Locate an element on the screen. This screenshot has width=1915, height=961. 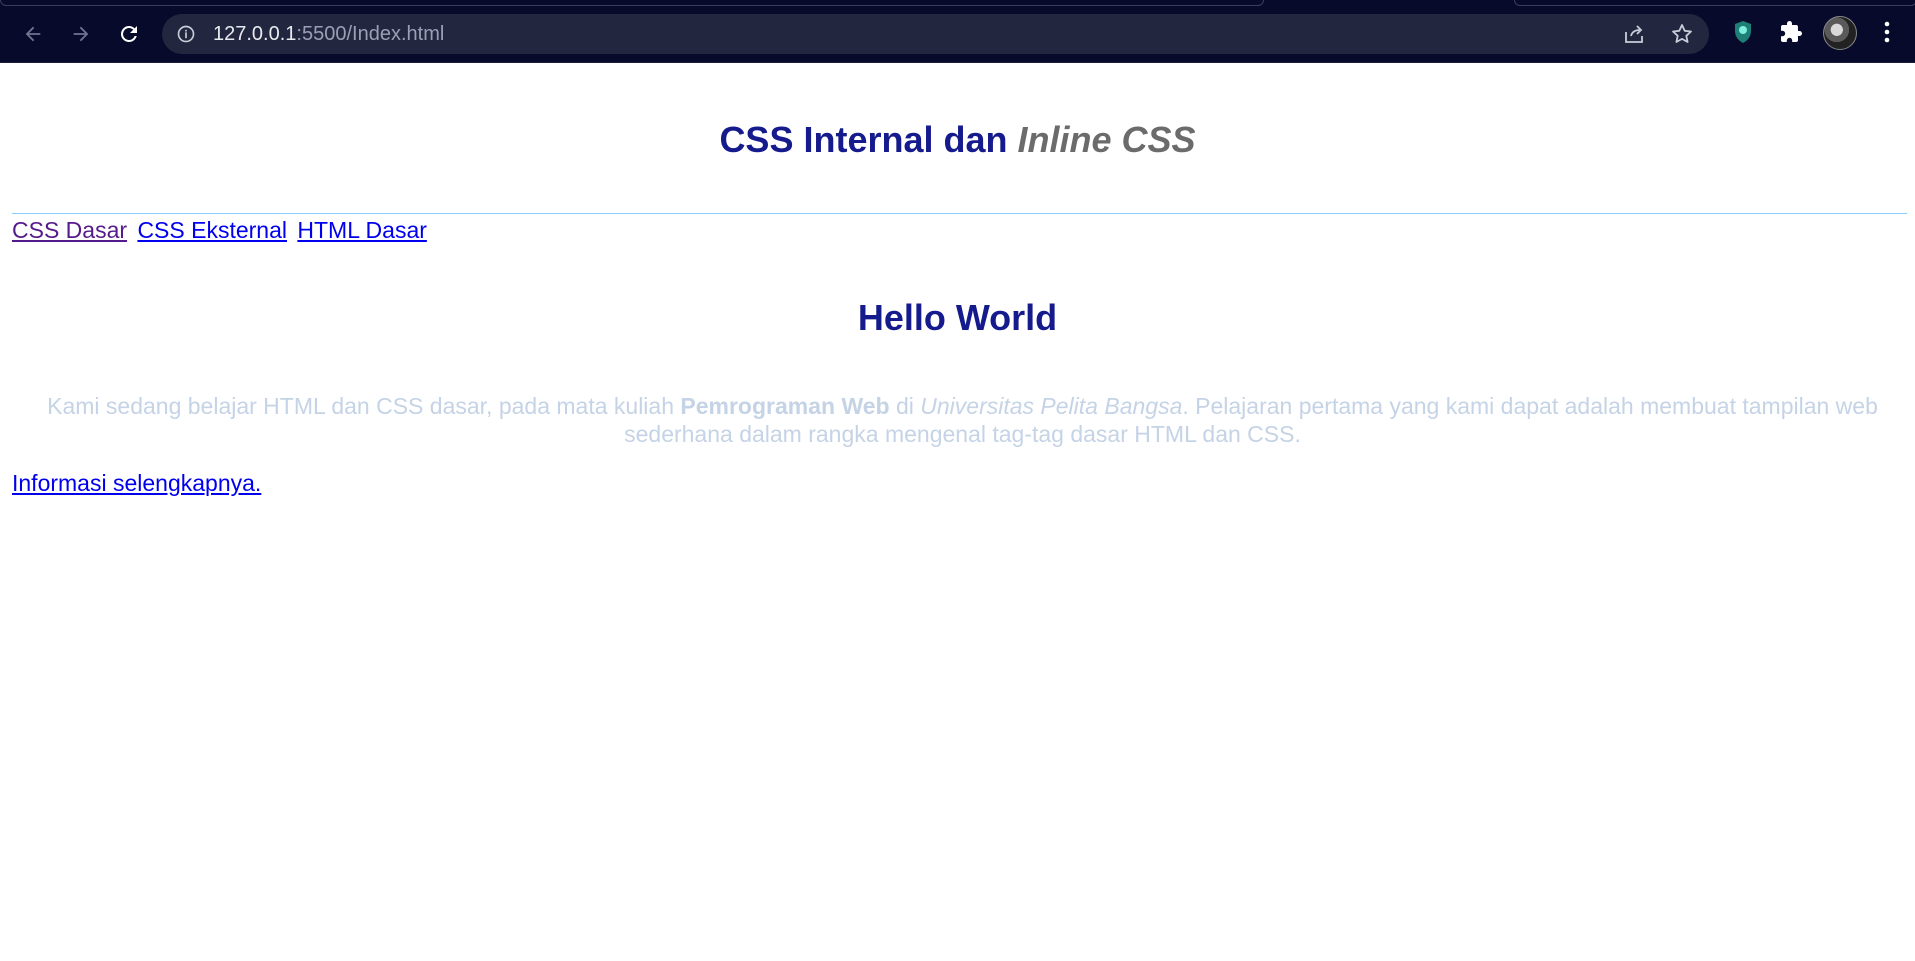
desc-italic: Universitas Pelita Bangsa is located at coordinates (1051, 406).